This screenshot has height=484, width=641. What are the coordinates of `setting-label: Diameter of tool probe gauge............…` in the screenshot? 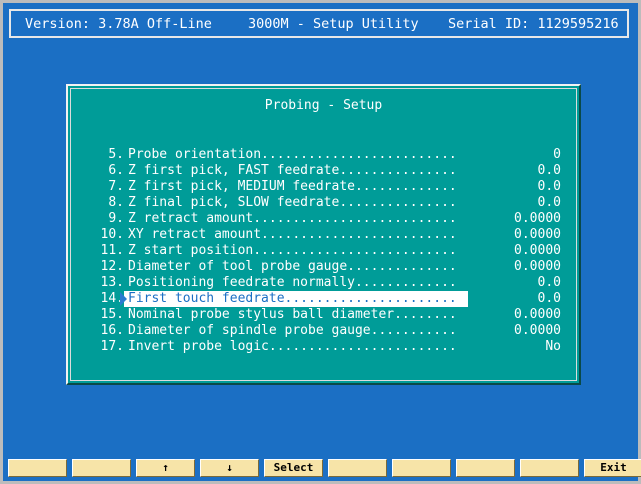 It's located at (292, 266).